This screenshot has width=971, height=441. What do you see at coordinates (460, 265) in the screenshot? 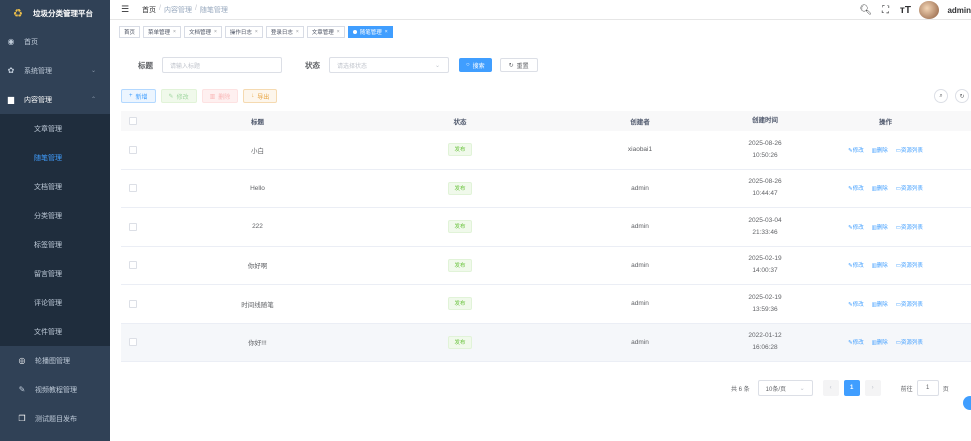
I see `status-badge: 发布` at bounding box center [460, 265].